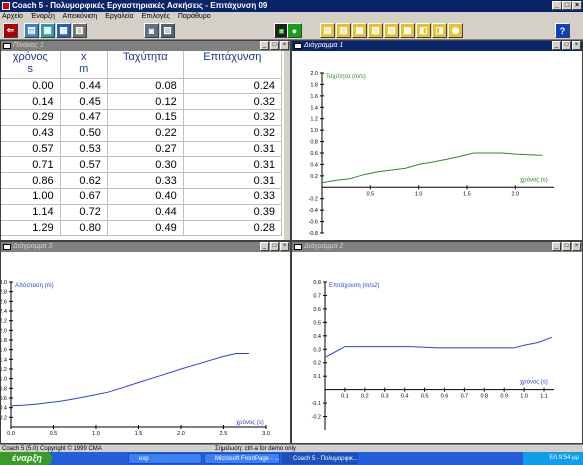 This screenshot has height=465, width=583. Describe the element at coordinates (31, 117) in the screenshot. I see `table-cell: 0.29` at that location.